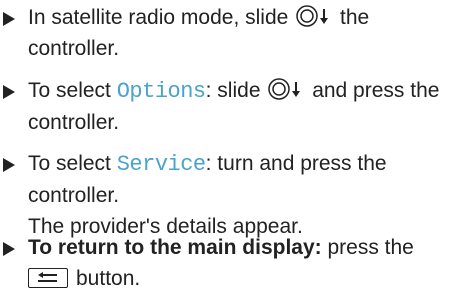 The image size is (465, 294). What do you see at coordinates (161, 91) in the screenshot?
I see `options-menu-item: Options` at bounding box center [161, 91].